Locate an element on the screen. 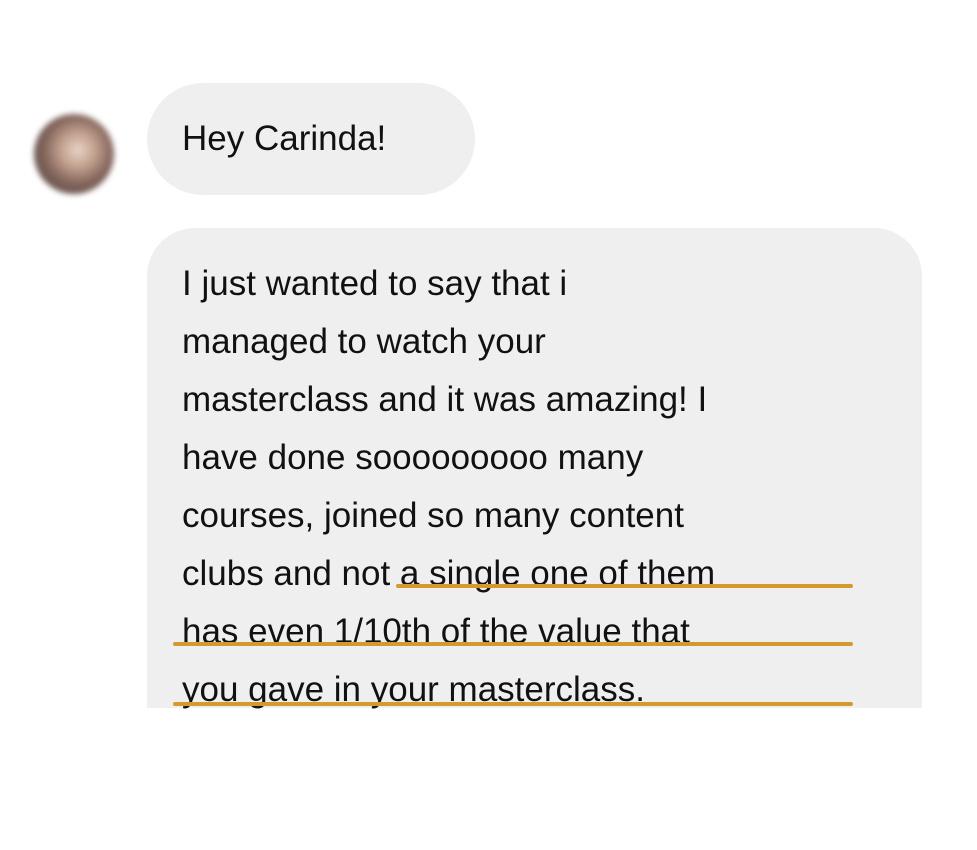  message-text-line: you gave in your masterclass. is located at coordinates (413, 689).